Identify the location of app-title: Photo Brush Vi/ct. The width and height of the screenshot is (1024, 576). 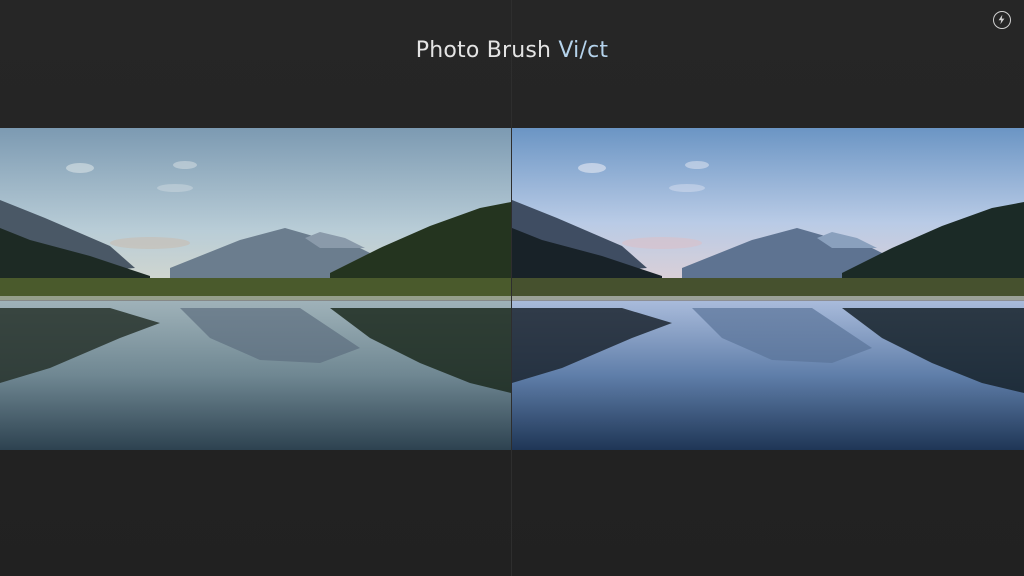
(512, 50).